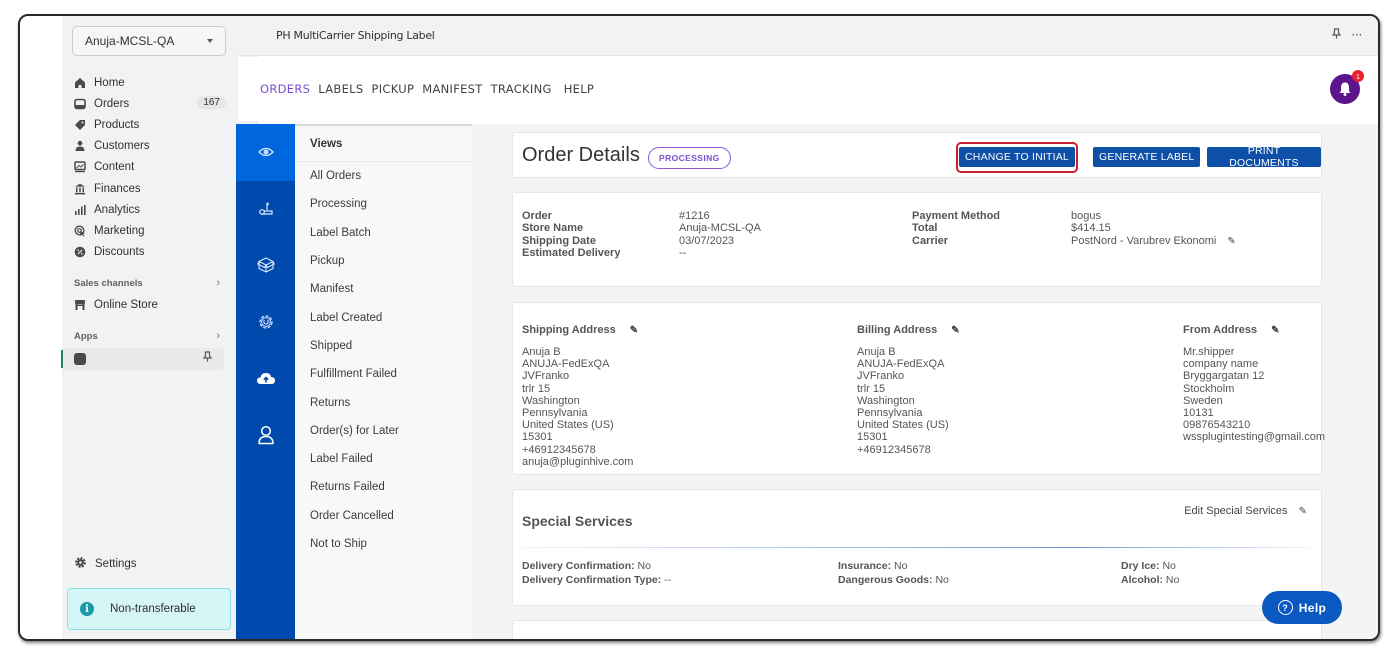 This screenshot has height=653, width=1400. Describe the element at coordinates (893, 580) in the screenshot. I see `service-item: Dangerous Goods: No` at that location.